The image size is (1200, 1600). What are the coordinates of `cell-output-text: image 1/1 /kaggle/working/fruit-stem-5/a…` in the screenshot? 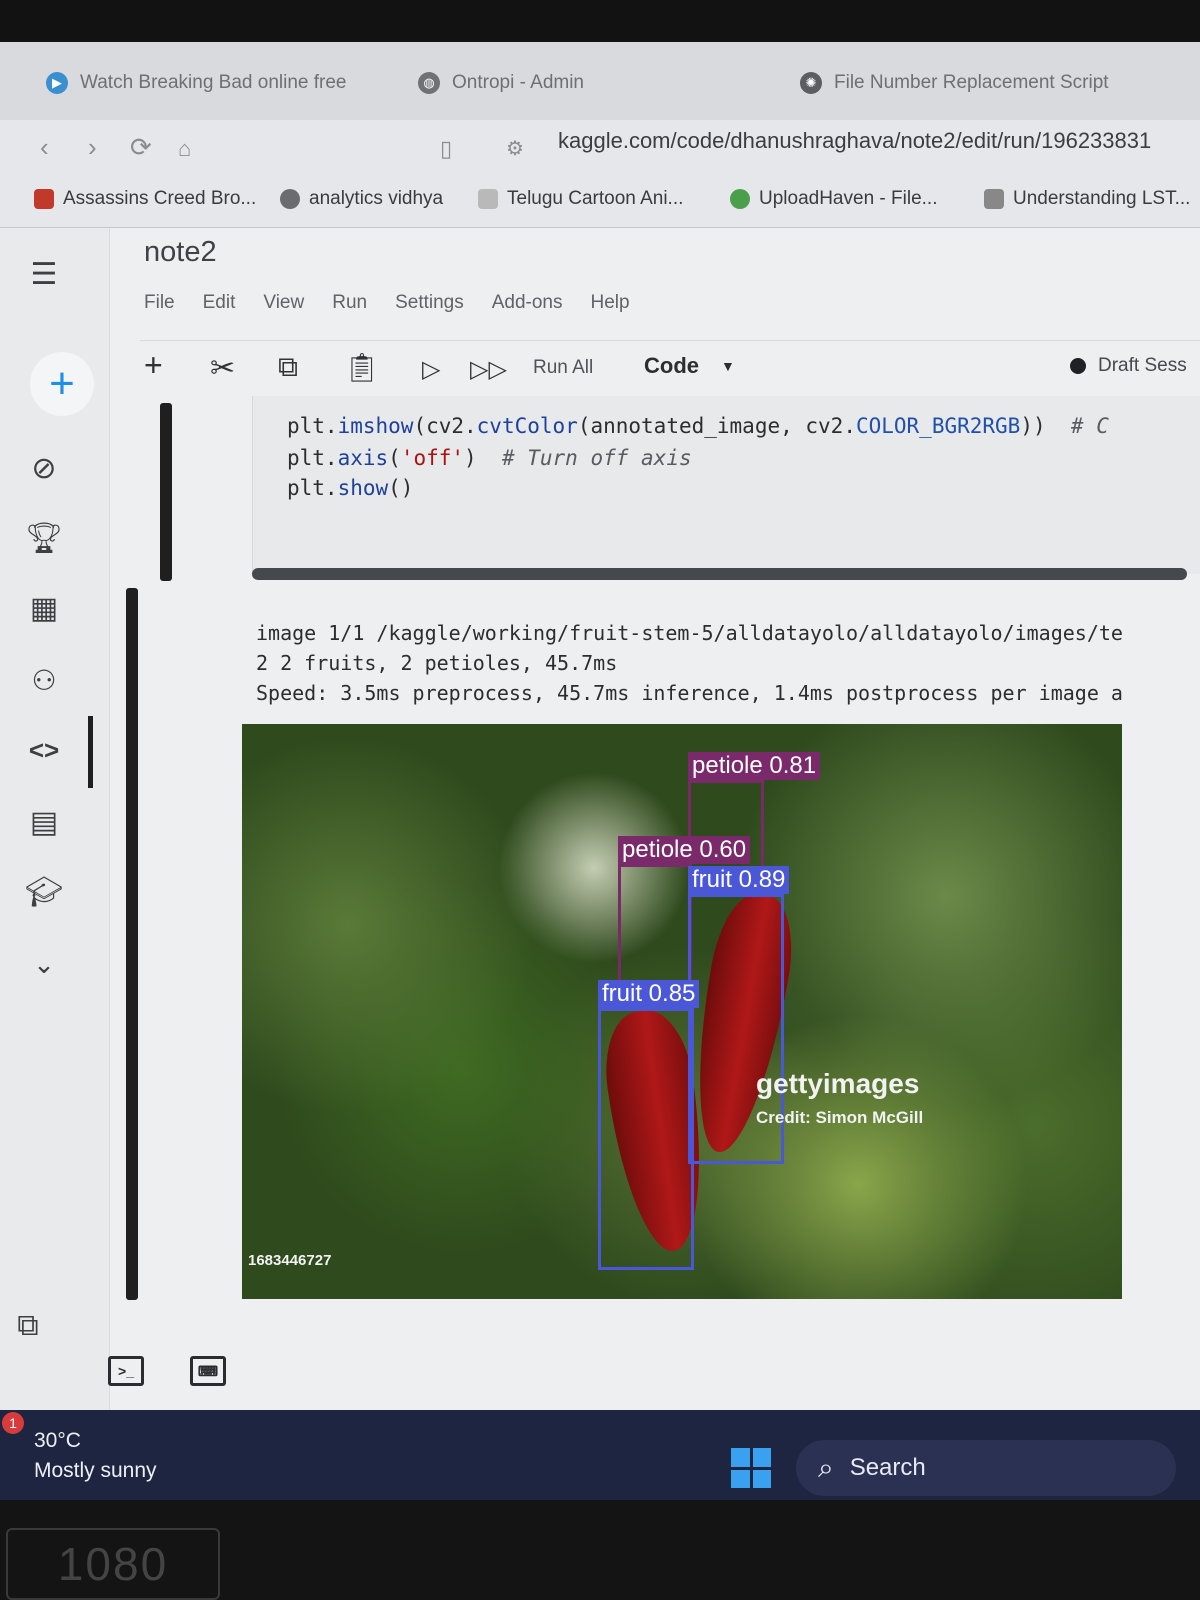 It's located at (689, 663).